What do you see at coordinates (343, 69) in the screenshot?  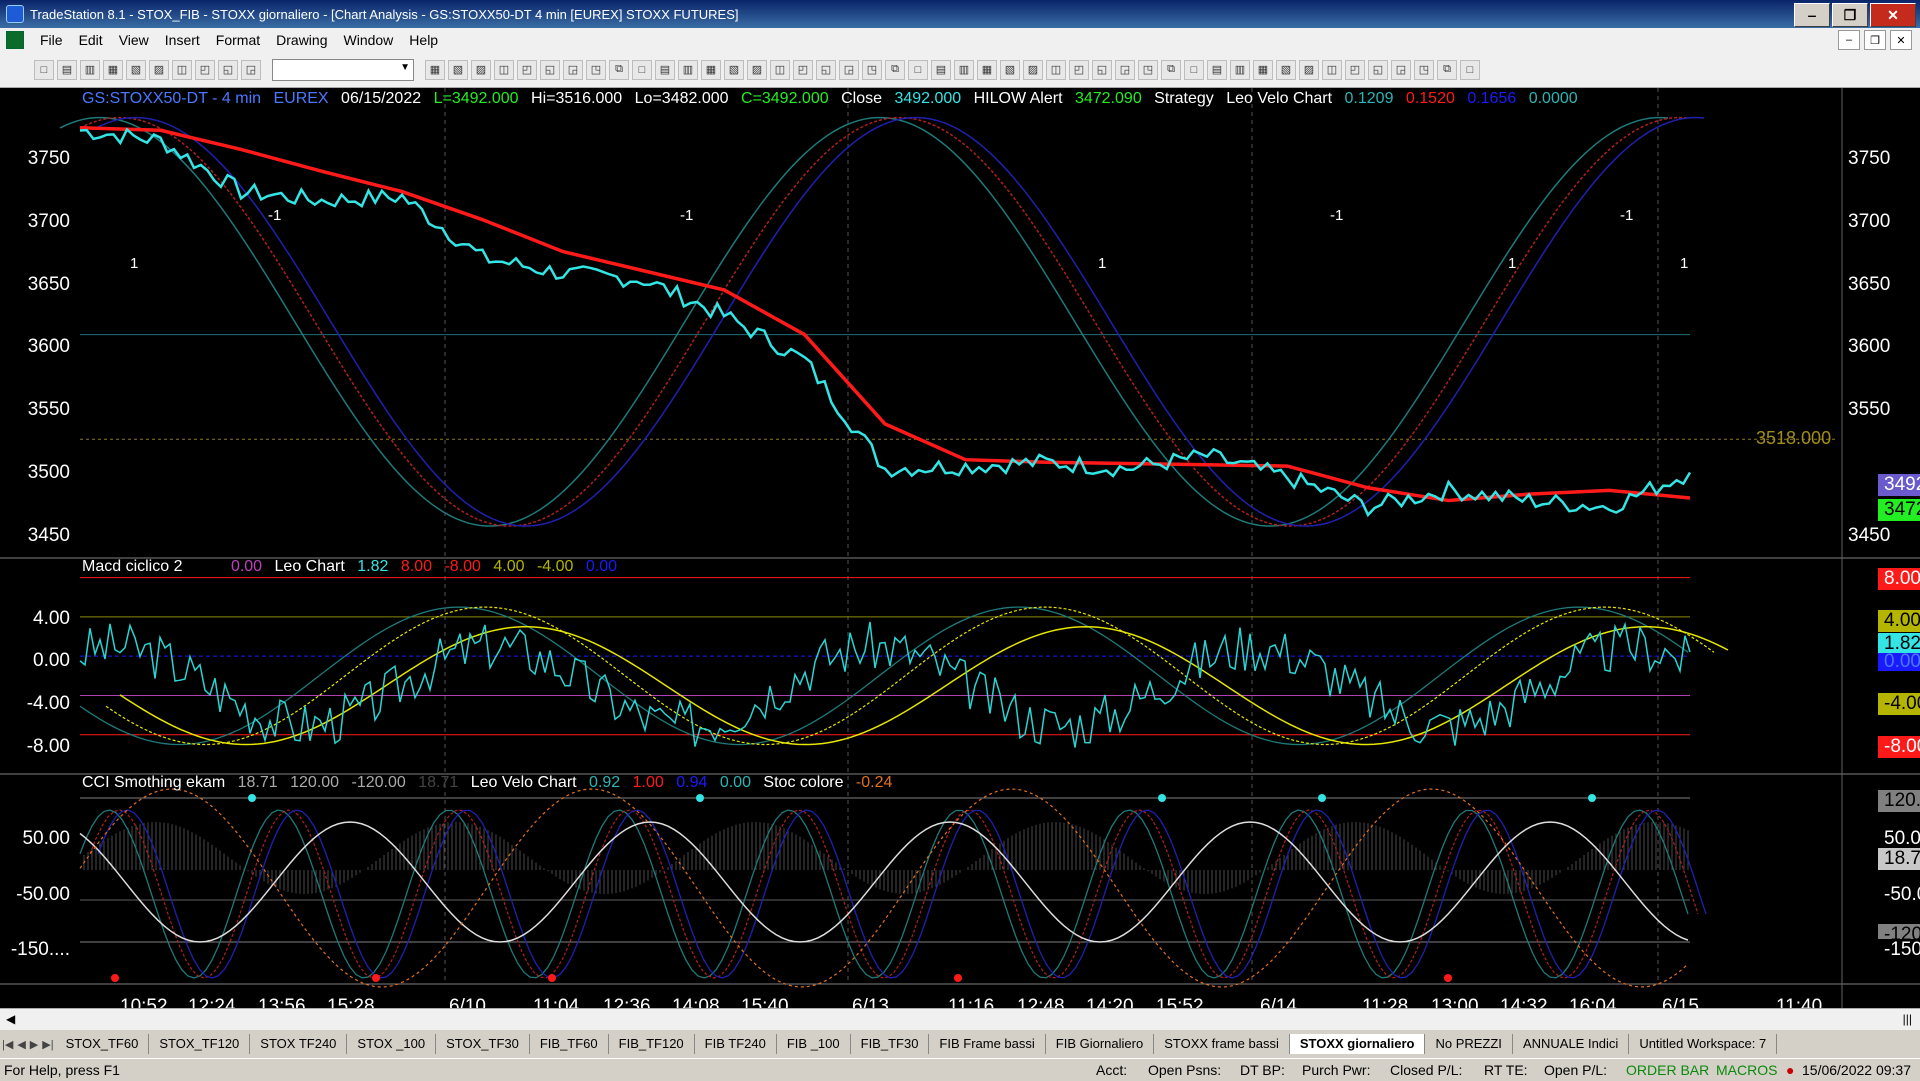 I see `symbol-select` at bounding box center [343, 69].